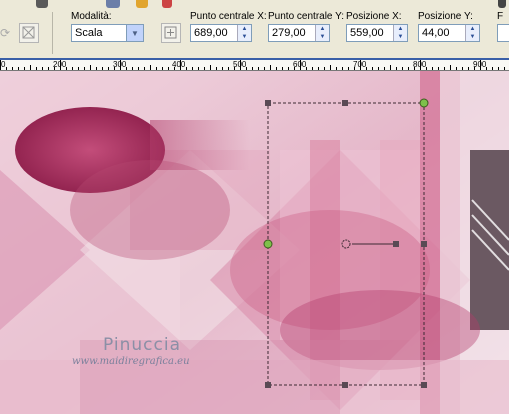  Describe the element at coordinates (254, 64) in the screenshot. I see `horizontal-ruler: 0 200 300 400 500 600 700 800 900` at that location.